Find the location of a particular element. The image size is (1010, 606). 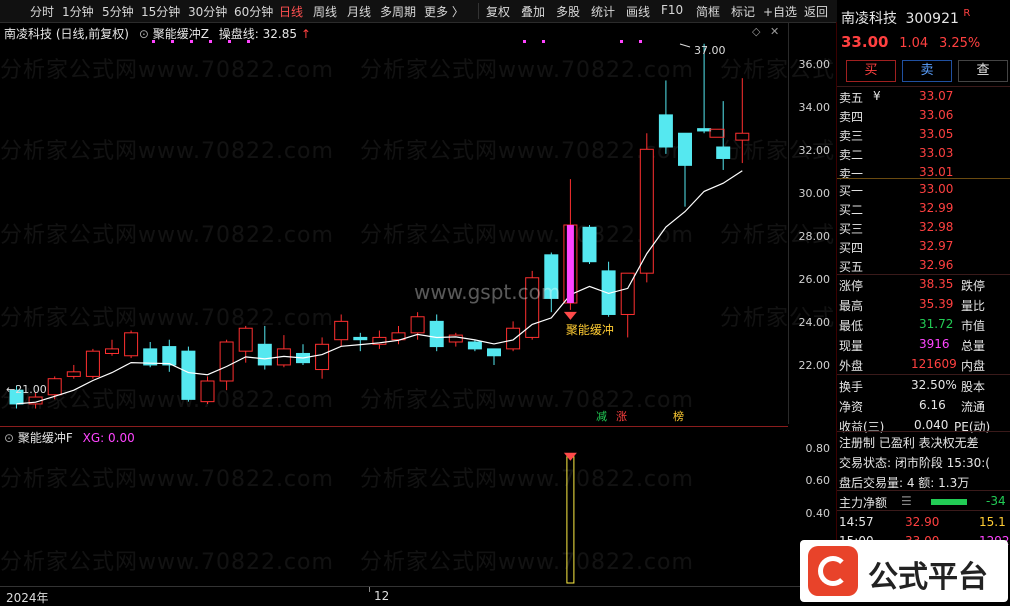

y-tick: 32.00 is located at coordinates (814, 150).